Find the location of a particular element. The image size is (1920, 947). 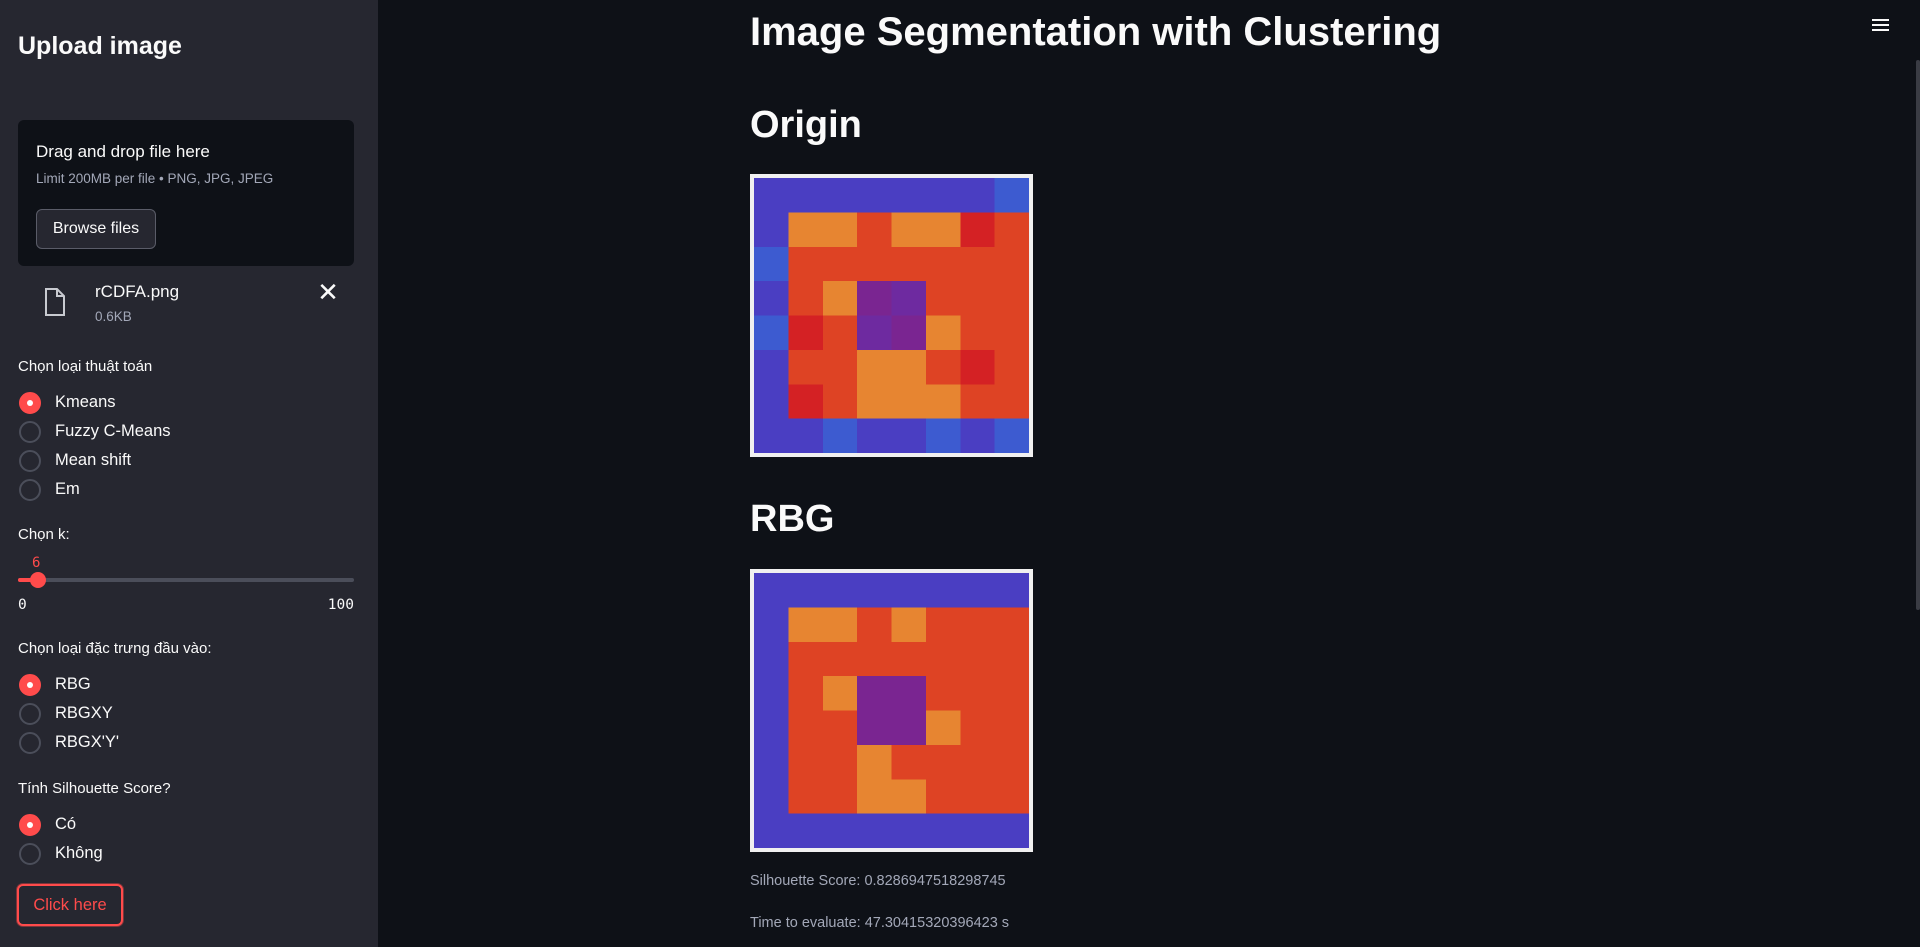

sidebar-title: Upload image is located at coordinates (100, 46).